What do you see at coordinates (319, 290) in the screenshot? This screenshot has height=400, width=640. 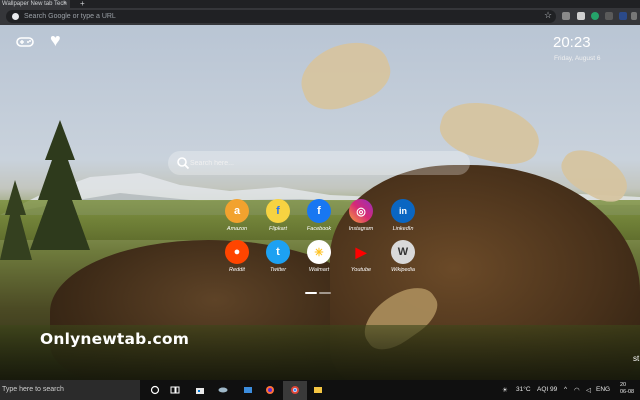 I see `shortcut-pagination` at bounding box center [319, 290].